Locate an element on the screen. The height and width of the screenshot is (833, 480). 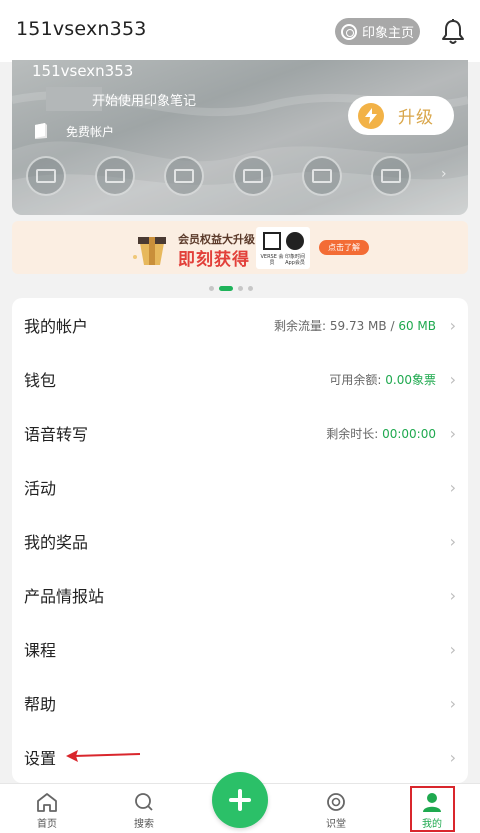
add-note-button is located at coordinates (240, 800).